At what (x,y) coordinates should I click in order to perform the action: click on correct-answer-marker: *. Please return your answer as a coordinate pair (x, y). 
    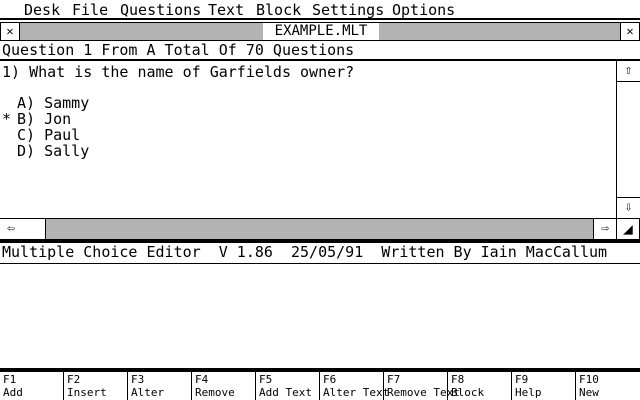
    Looking at the image, I should click on (7, 119).